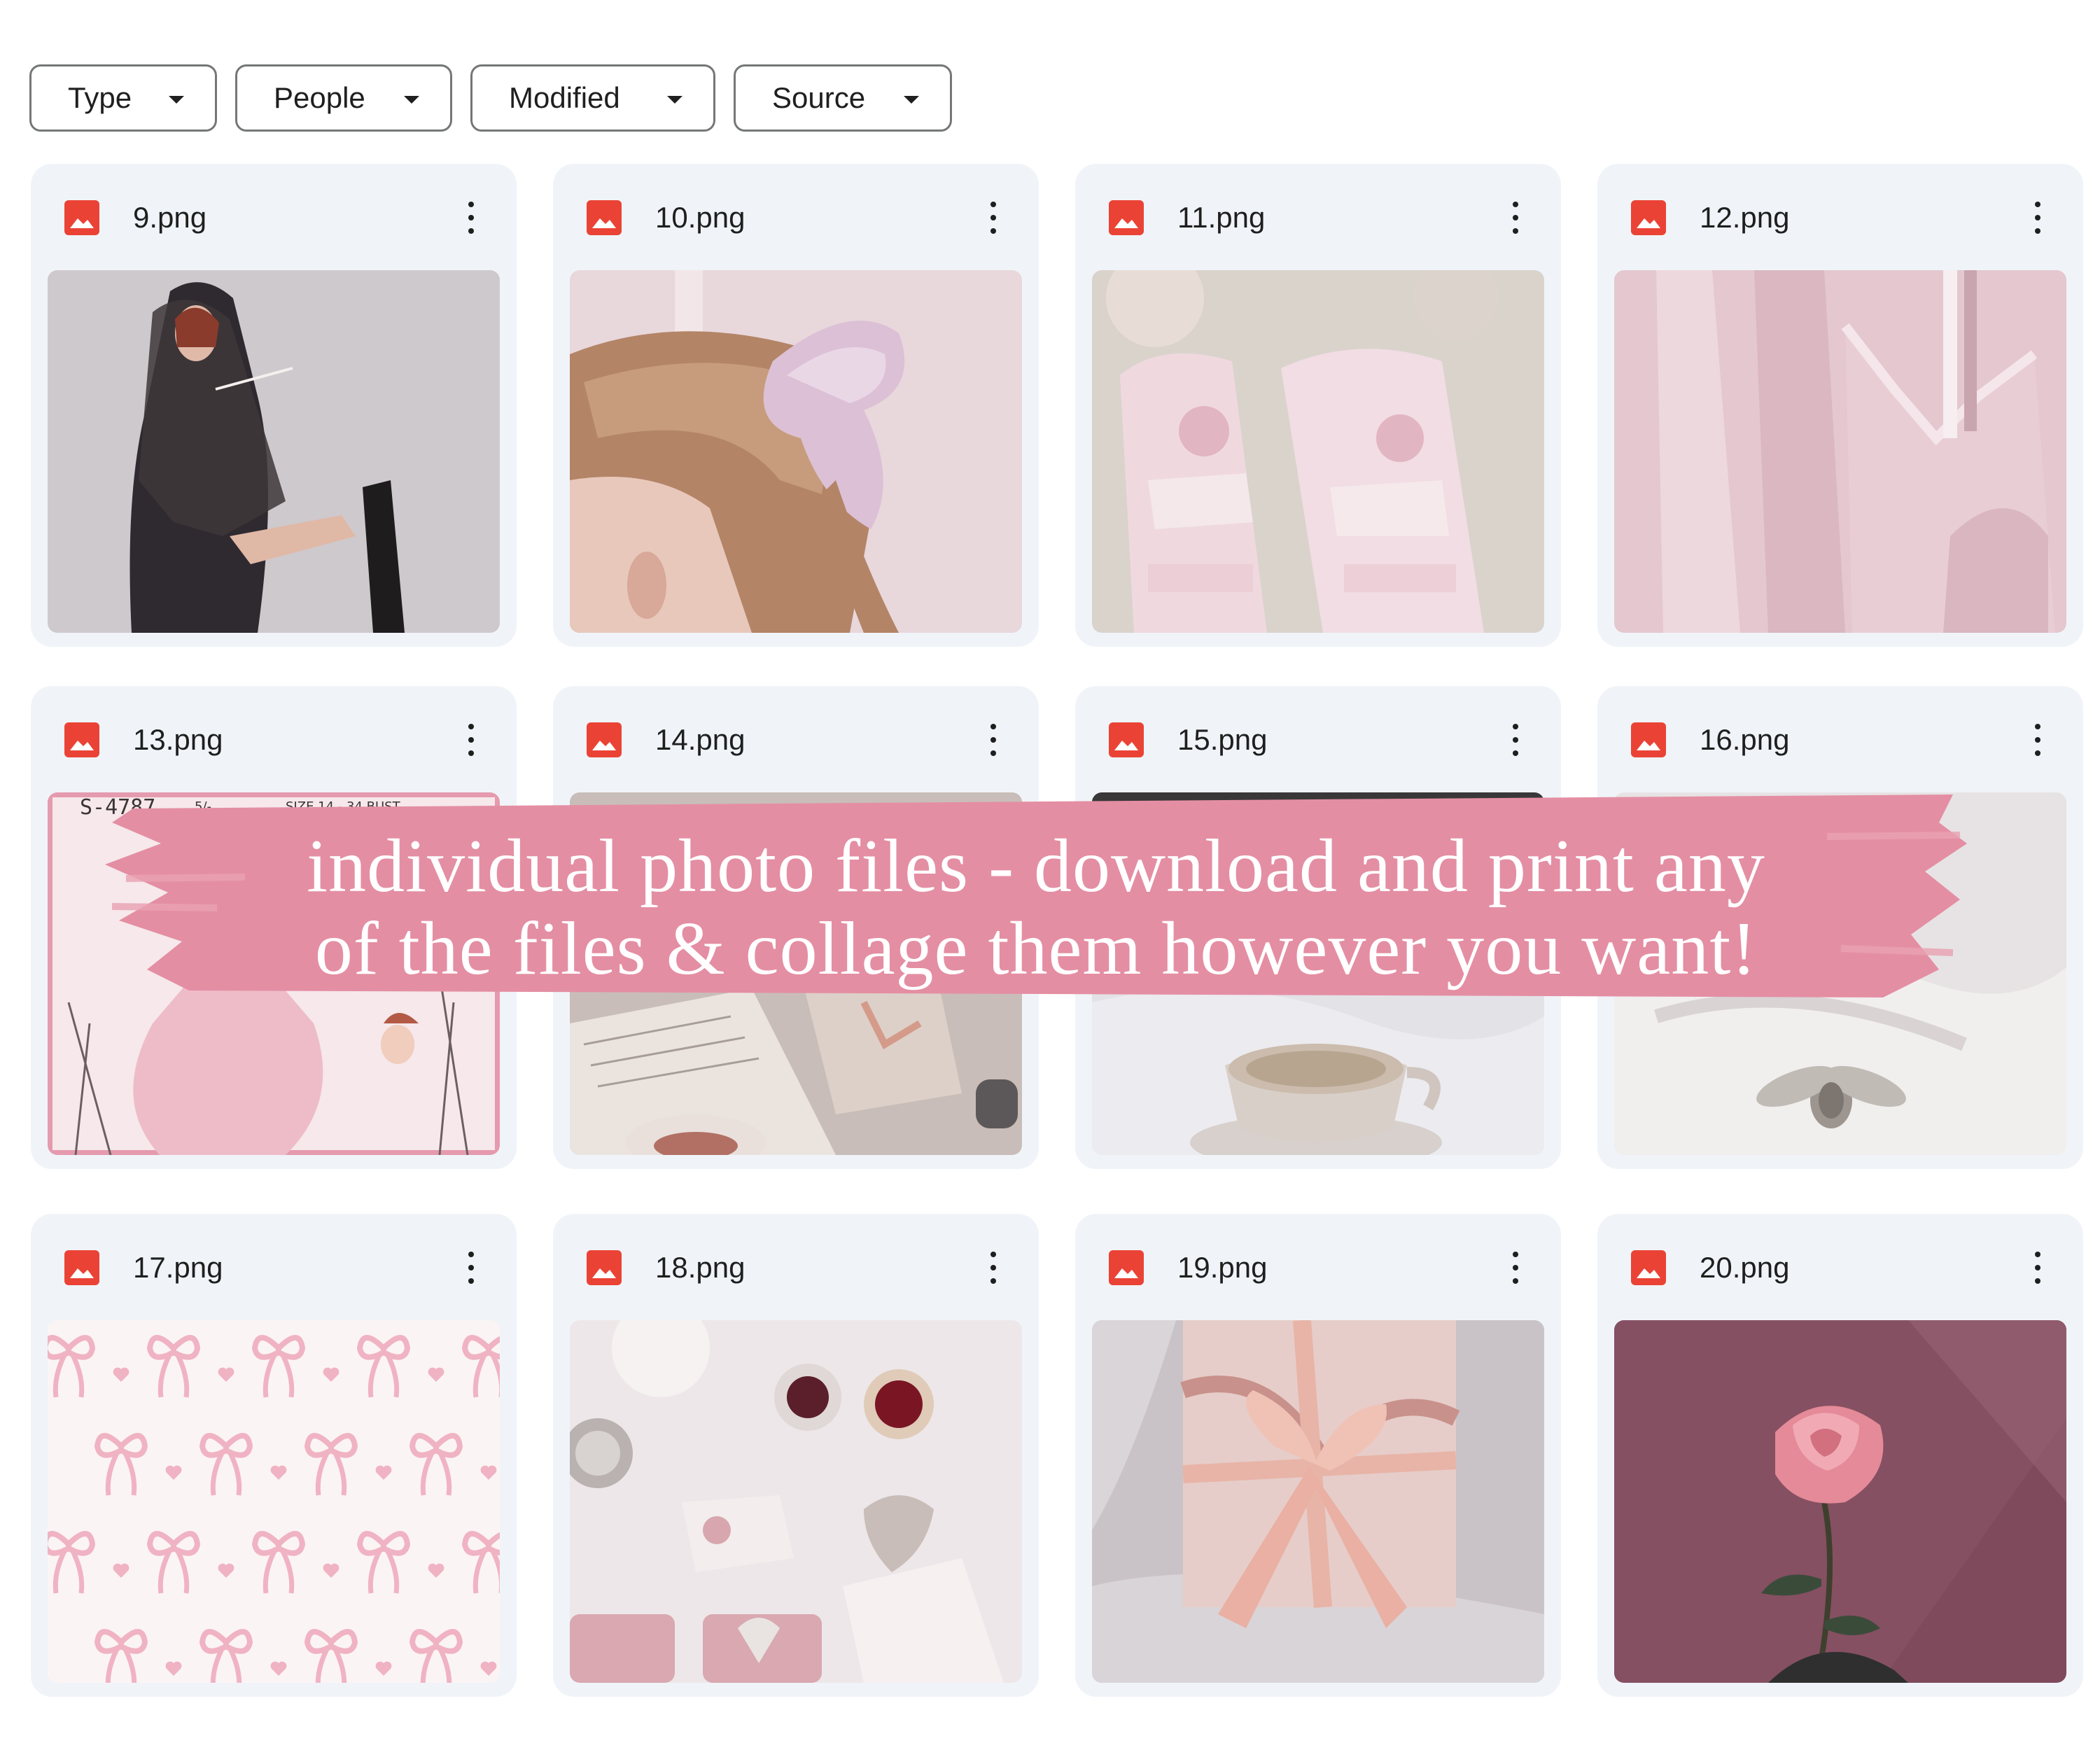 The image size is (2100, 1750). Describe the element at coordinates (796, 738) in the screenshot. I see `file-card-header: 14.png` at that location.